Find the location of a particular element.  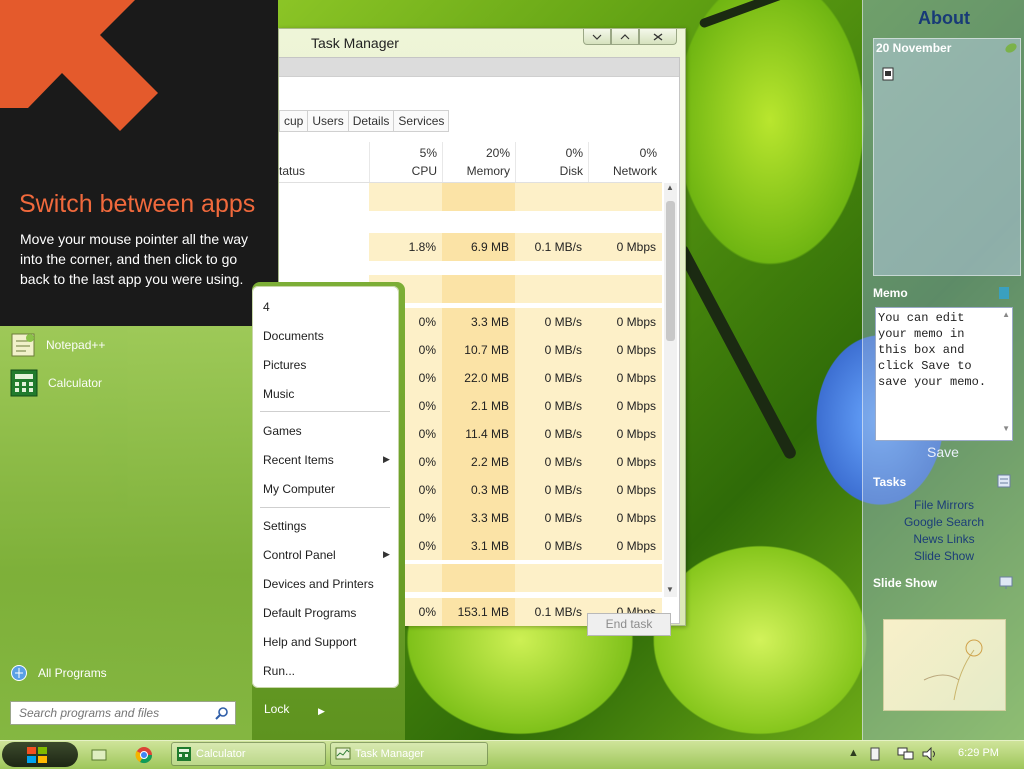

start-place-item: Recent Items ▶ is located at coordinates (326, 460).